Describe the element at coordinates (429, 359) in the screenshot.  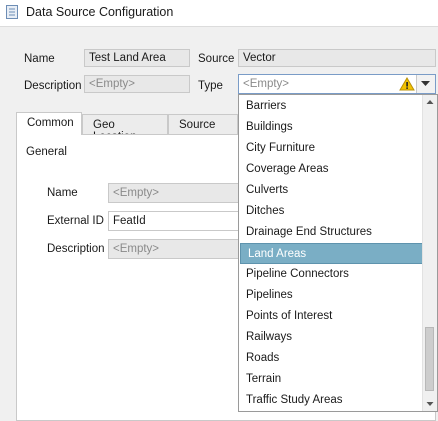
I see `scrollbar-thumb` at that location.